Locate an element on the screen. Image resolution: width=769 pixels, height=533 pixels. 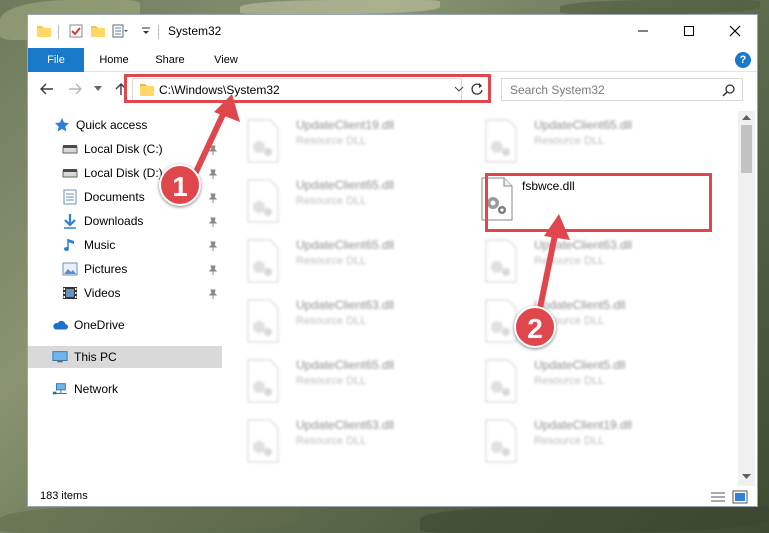
tab-share: Share is located at coordinates (170, 60).